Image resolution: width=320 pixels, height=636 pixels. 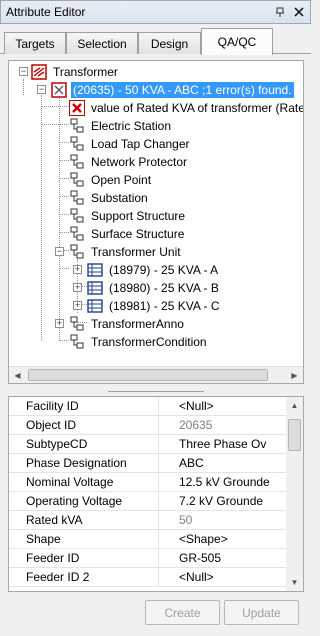 What do you see at coordinates (46, 12) in the screenshot?
I see `window-title: Attribute Editor` at bounding box center [46, 12].